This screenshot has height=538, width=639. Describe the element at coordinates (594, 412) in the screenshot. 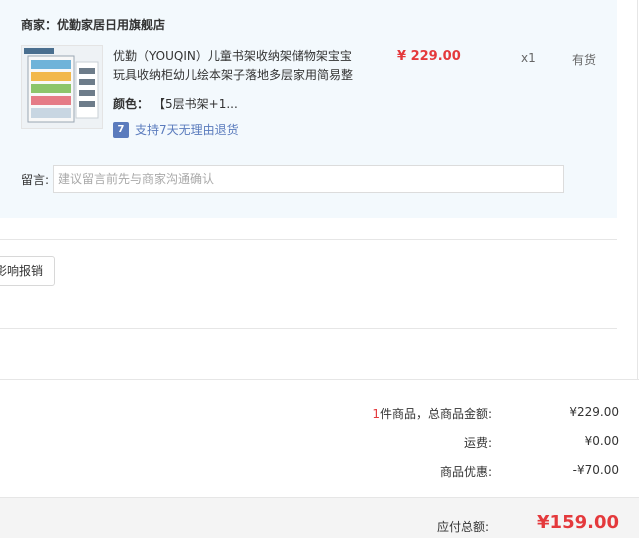

I see `goods-total-value: ¥229.00` at that location.